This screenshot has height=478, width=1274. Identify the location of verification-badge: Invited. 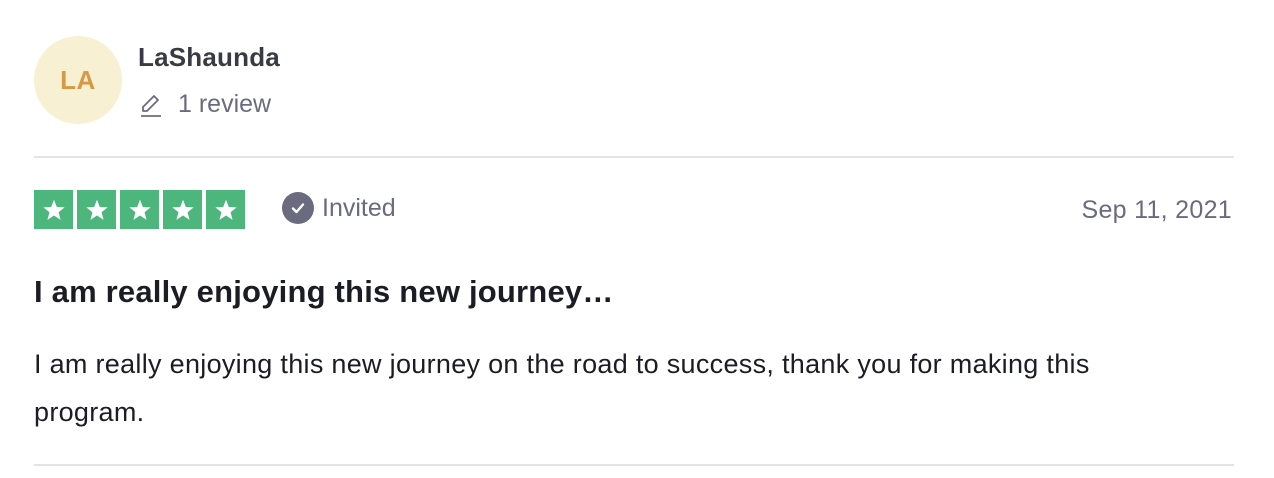
(339, 208).